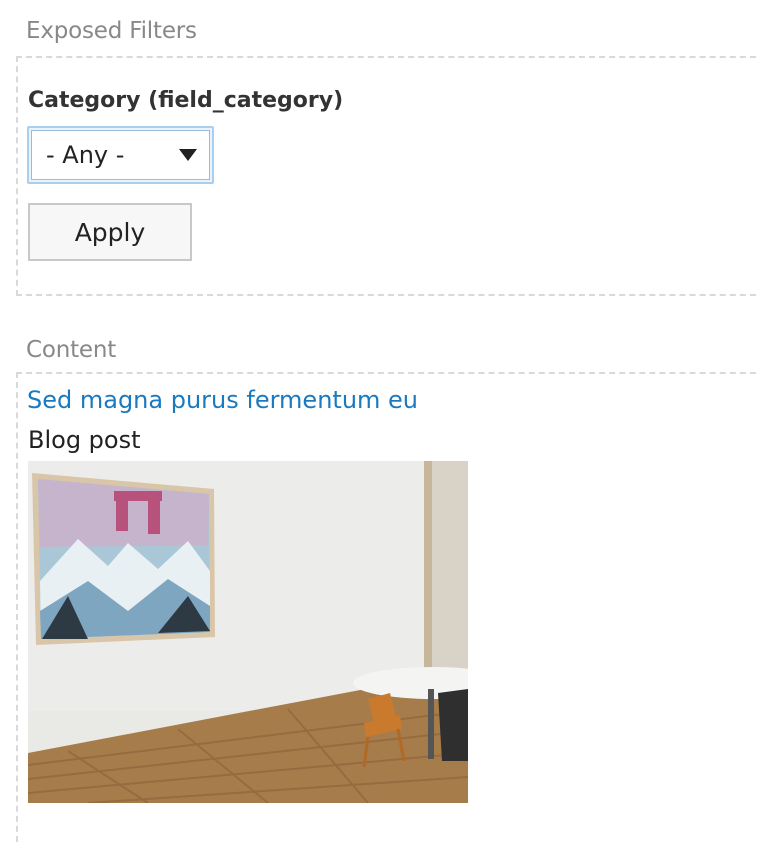 The image size is (760, 842). Describe the element at coordinates (110, 232) in the screenshot. I see `apply-button: Apply` at that location.